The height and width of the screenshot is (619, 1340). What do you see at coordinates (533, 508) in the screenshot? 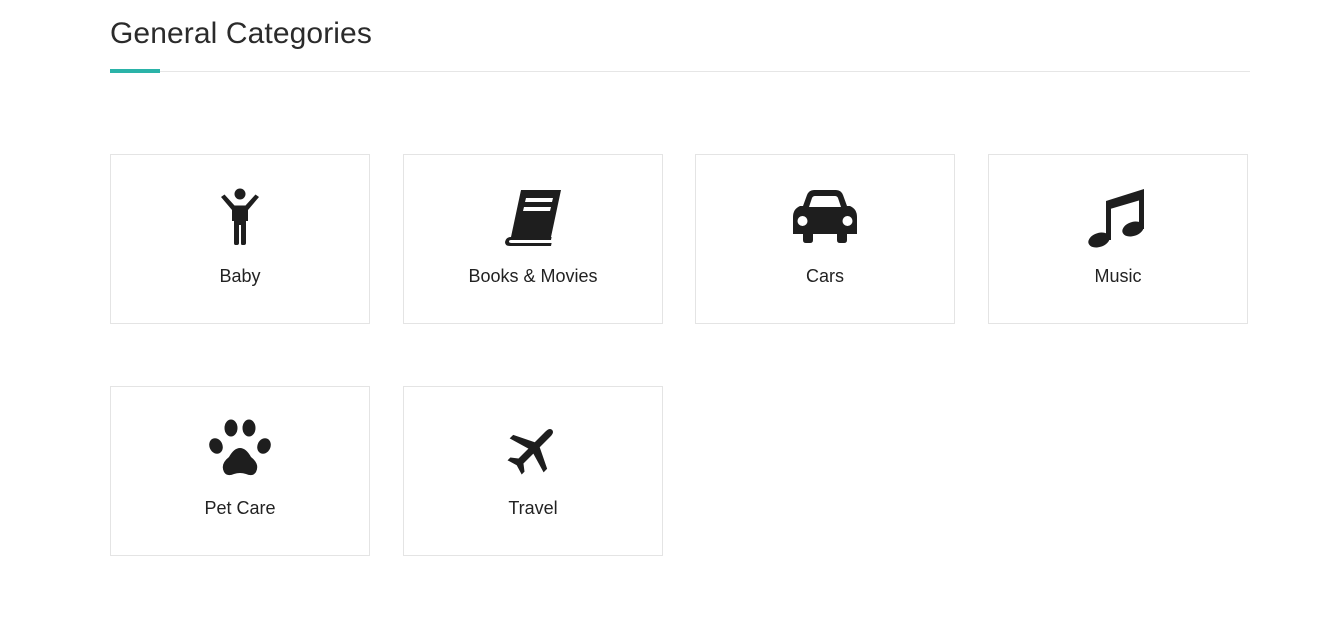
I see `category-label: Travel` at bounding box center [533, 508].